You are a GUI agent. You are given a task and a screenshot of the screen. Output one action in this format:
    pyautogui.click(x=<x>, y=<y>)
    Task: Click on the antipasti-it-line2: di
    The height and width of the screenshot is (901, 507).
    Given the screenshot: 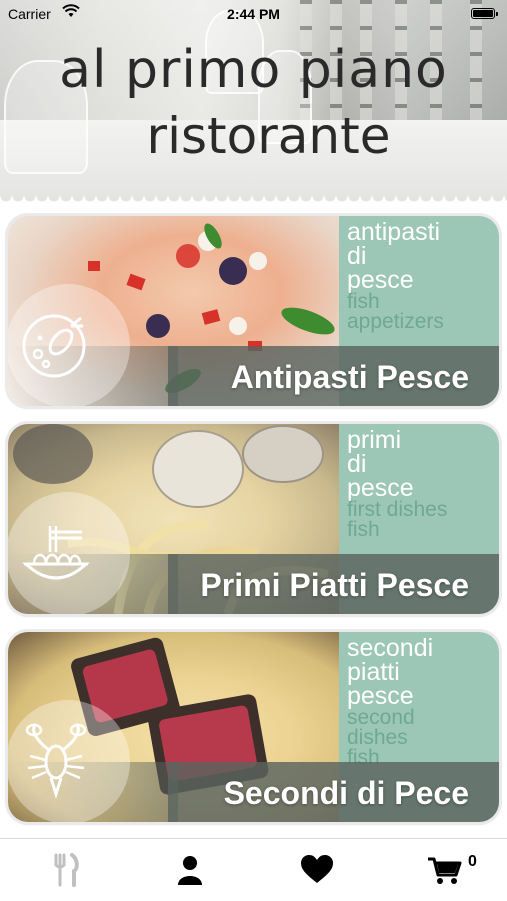 What is the action you would take?
    pyautogui.click(x=357, y=256)
    